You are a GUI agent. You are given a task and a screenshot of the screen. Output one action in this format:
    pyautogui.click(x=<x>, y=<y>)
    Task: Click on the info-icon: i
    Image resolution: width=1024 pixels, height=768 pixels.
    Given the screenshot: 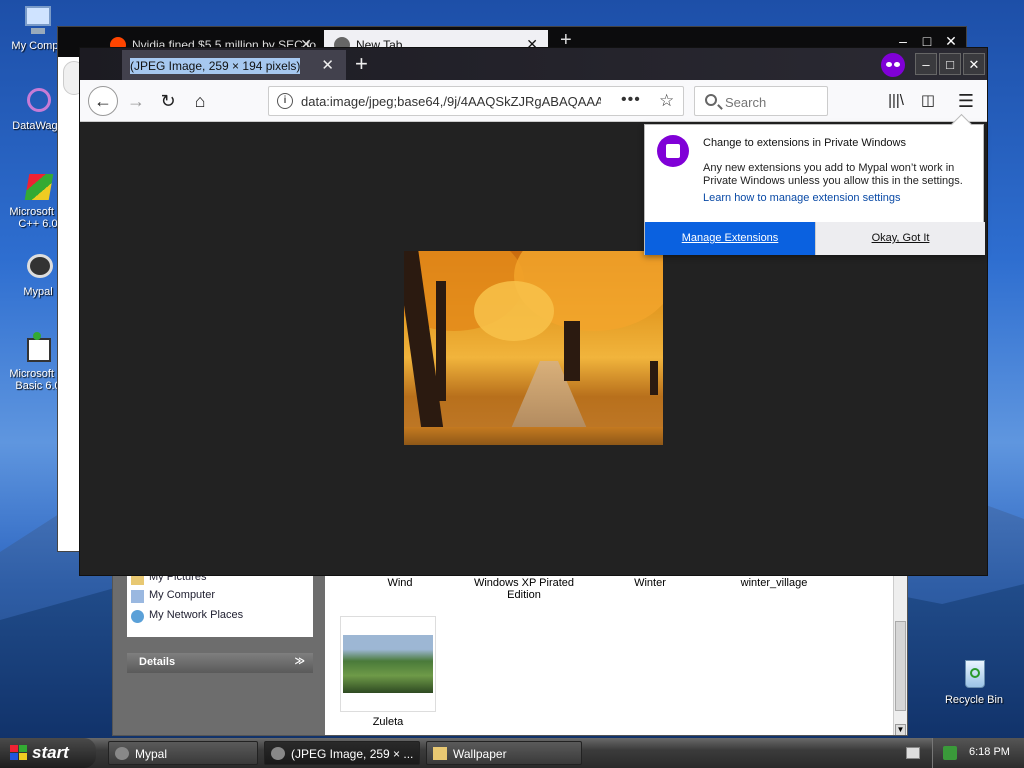 What is the action you would take?
    pyautogui.click(x=285, y=101)
    